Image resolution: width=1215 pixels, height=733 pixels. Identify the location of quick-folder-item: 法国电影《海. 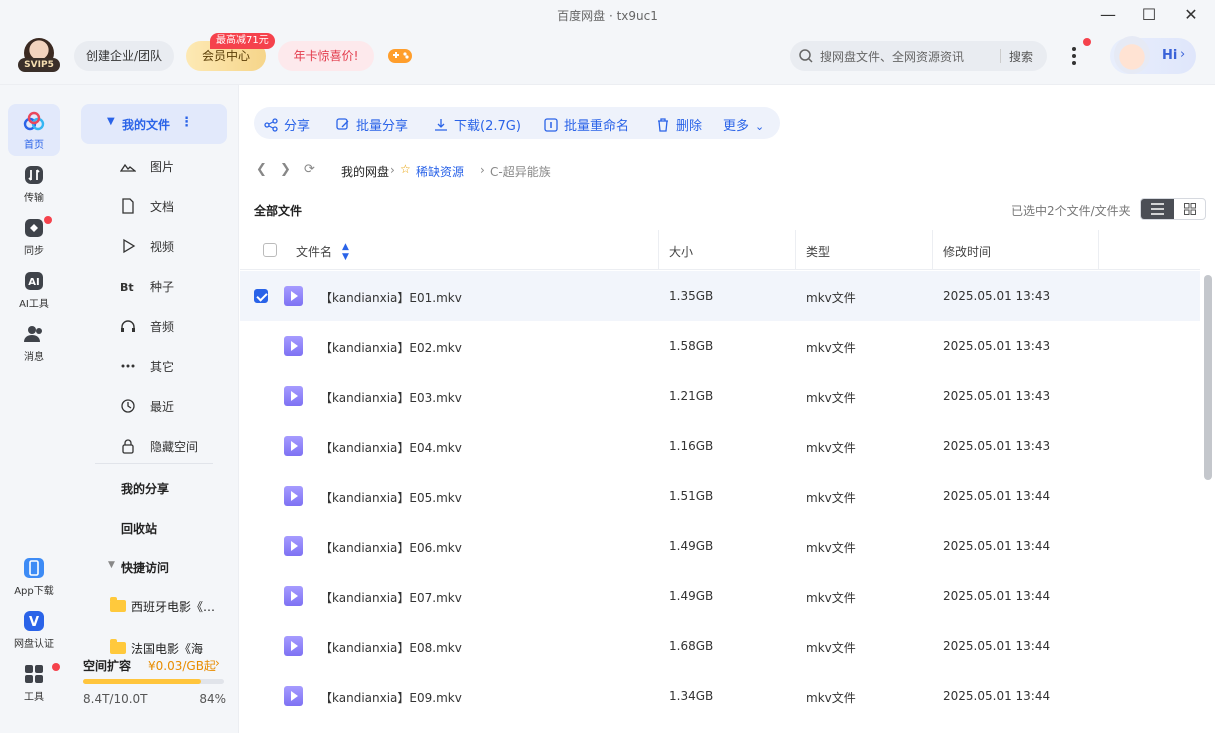
(175, 647).